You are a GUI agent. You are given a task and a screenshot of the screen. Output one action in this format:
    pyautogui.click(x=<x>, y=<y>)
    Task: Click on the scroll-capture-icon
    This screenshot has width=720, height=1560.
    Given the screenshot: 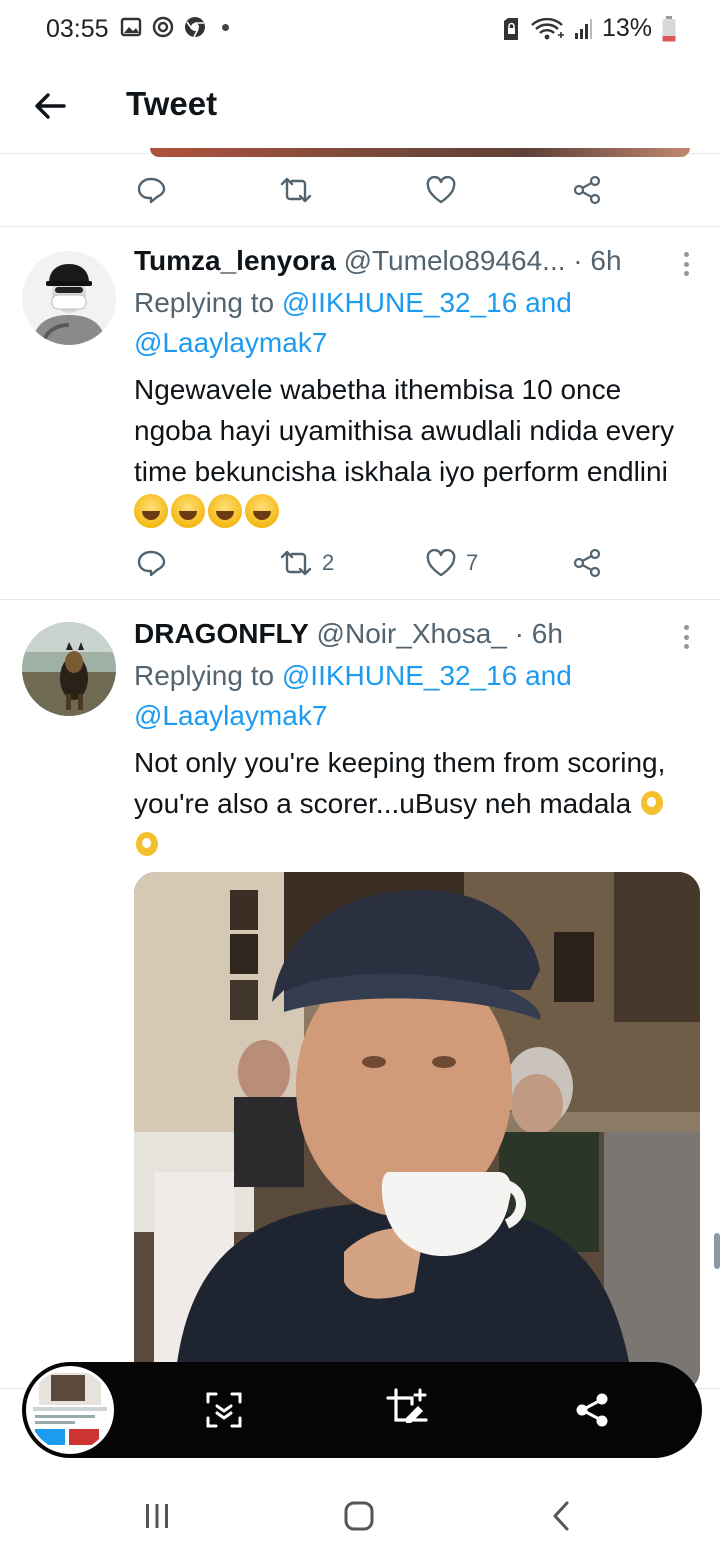 What is the action you would take?
    pyautogui.click(x=224, y=1410)
    